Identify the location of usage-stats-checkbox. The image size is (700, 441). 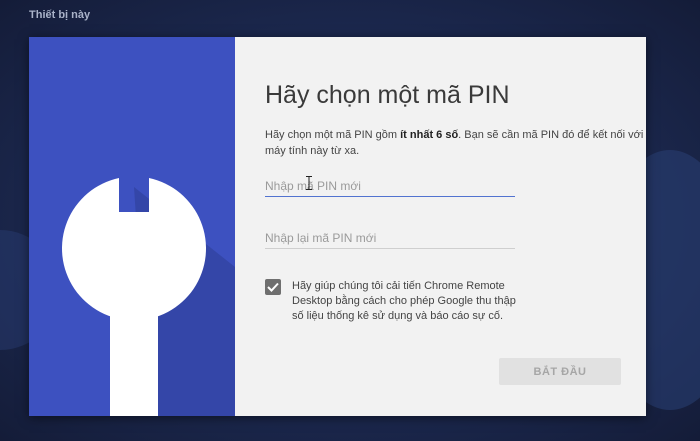
(273, 287).